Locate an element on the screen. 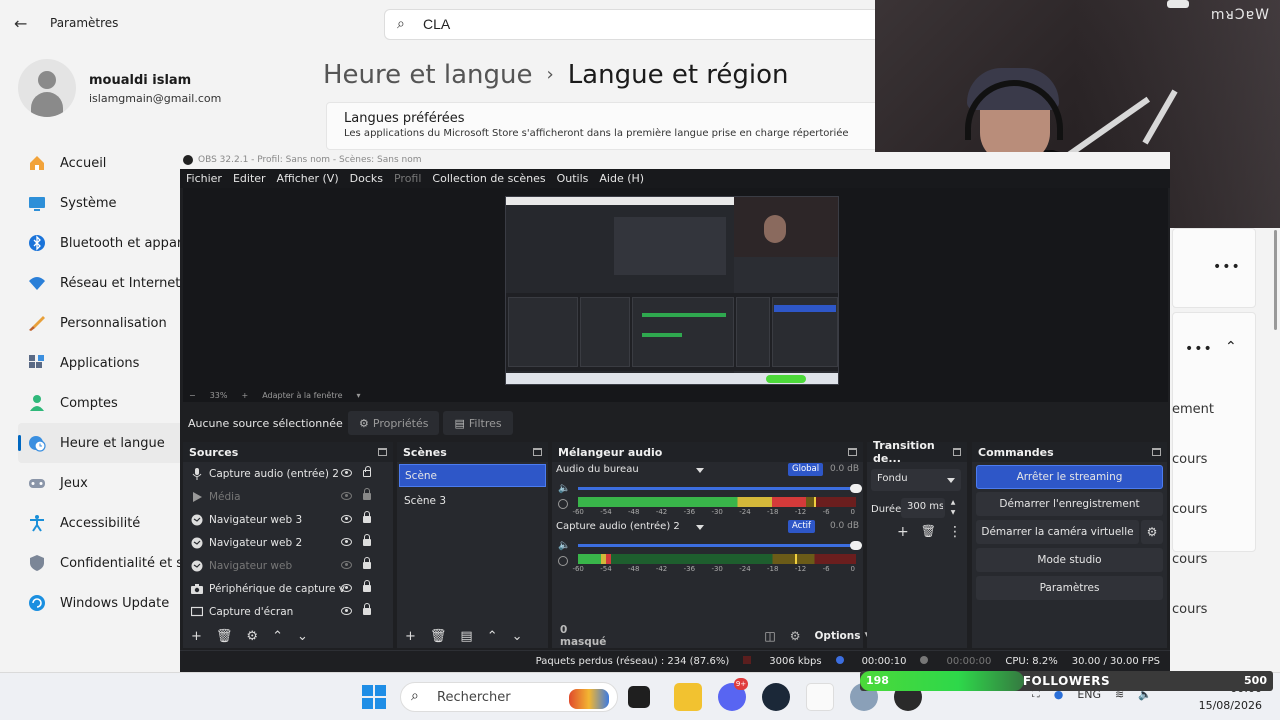 The width and height of the screenshot is (1280, 720). menu-outils: Outils is located at coordinates (573, 178).